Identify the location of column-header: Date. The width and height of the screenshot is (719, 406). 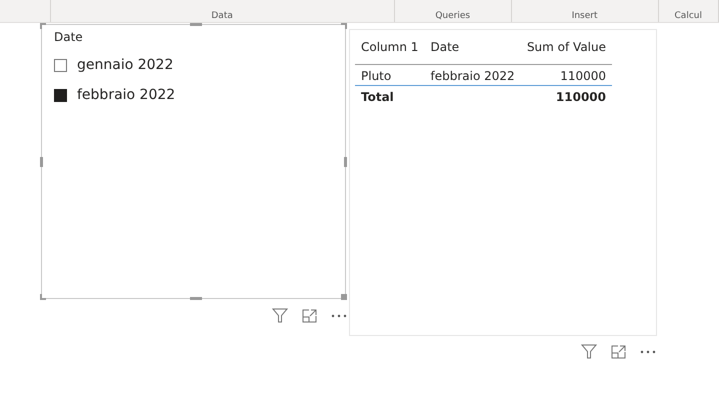
(472, 50).